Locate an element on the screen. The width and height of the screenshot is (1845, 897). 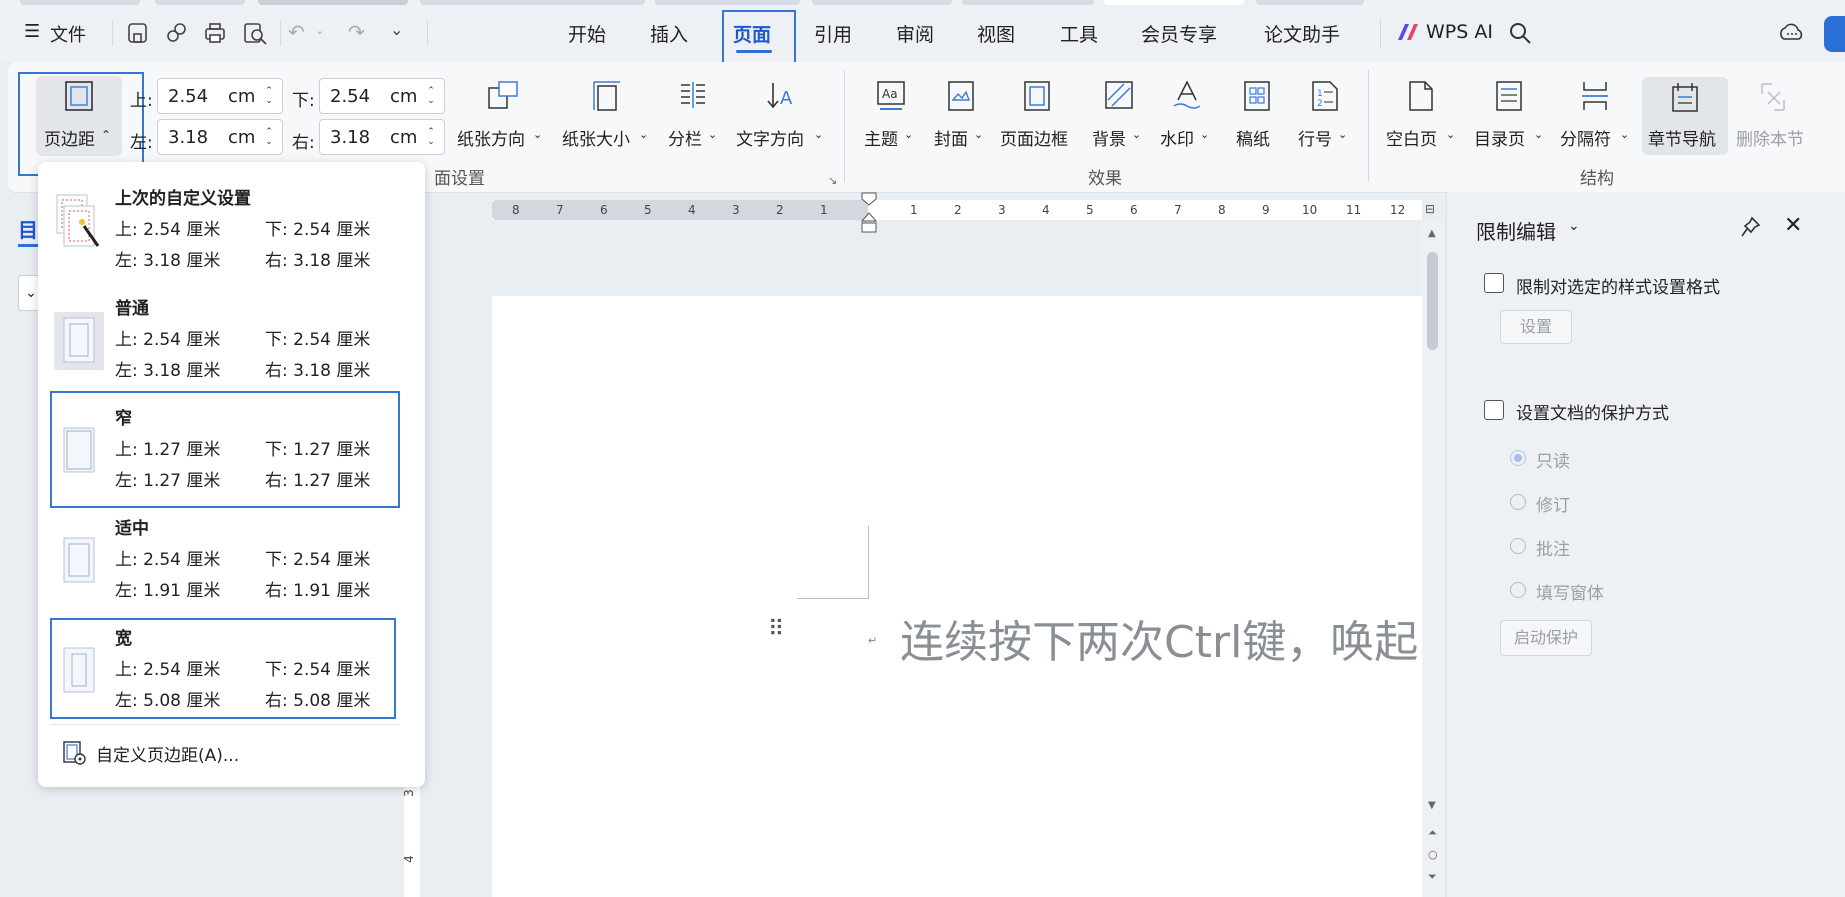
tab-start: 开始 is located at coordinates (587, 33).